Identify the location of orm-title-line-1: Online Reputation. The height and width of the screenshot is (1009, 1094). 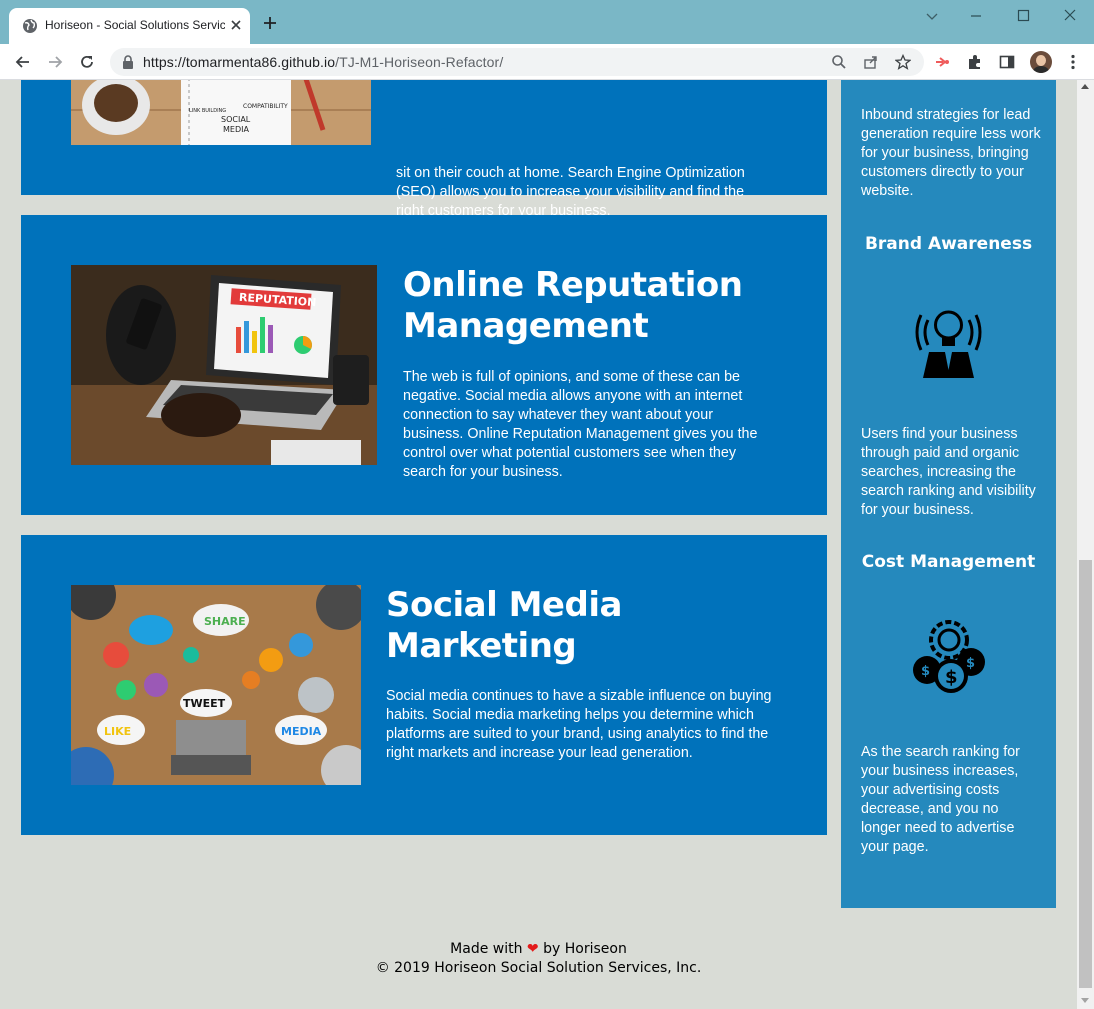
(573, 285).